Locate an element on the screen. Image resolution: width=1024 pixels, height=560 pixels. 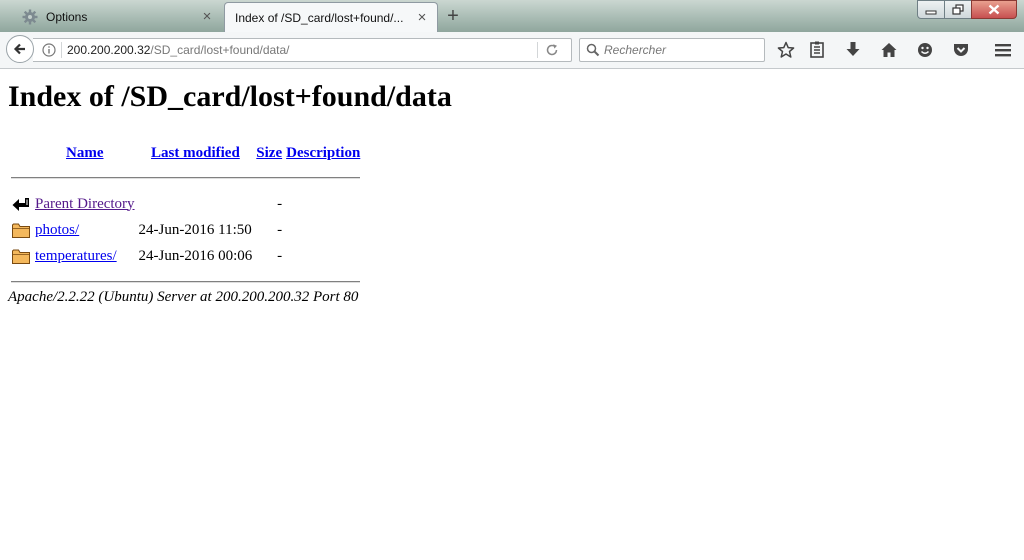
back-arrow-icon is located at coordinates (19, 49).